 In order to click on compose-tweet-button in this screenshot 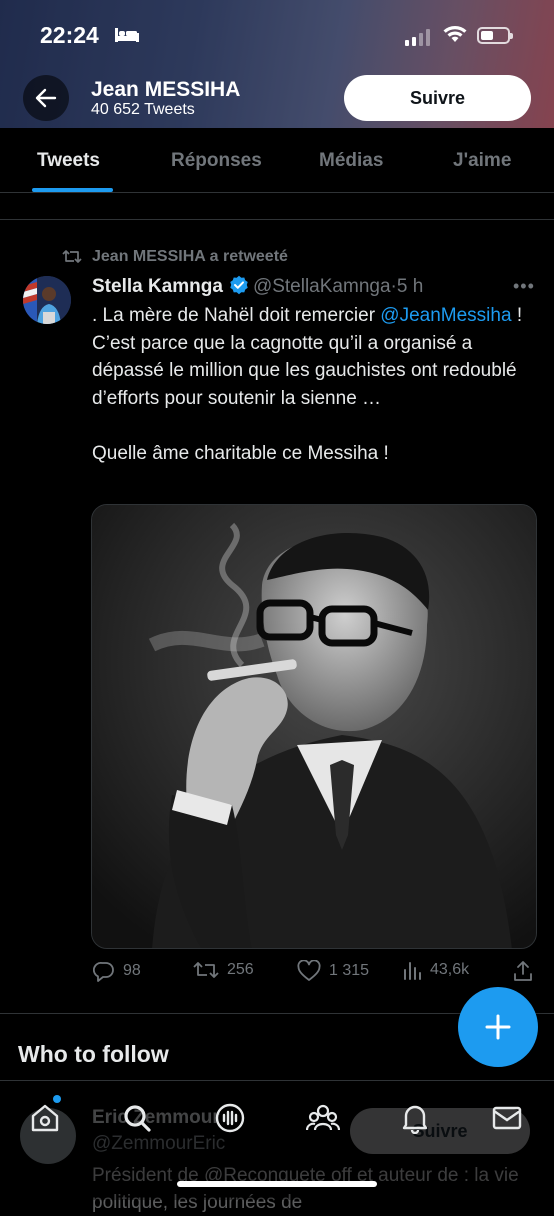, I will do `click(498, 1027)`.